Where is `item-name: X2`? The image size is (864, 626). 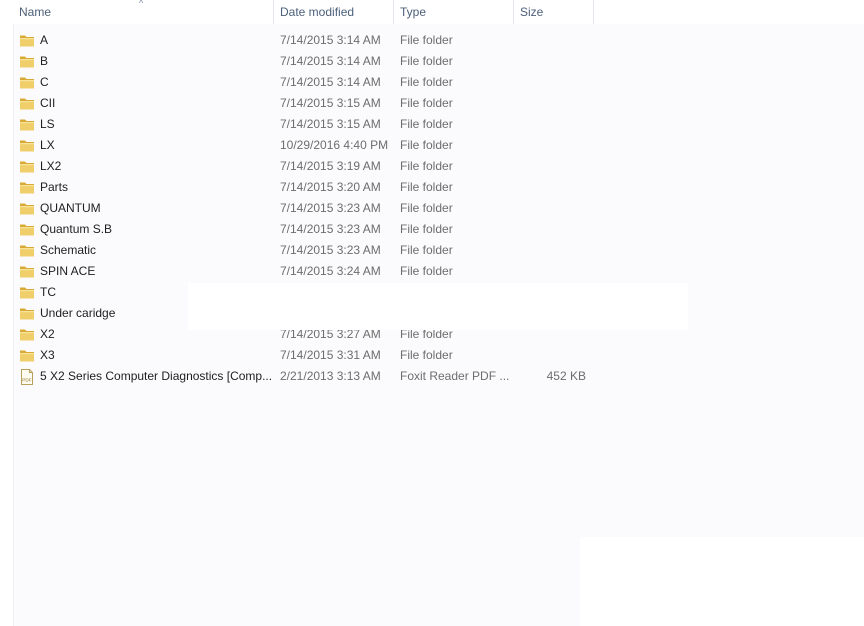 item-name: X2 is located at coordinates (47, 334).